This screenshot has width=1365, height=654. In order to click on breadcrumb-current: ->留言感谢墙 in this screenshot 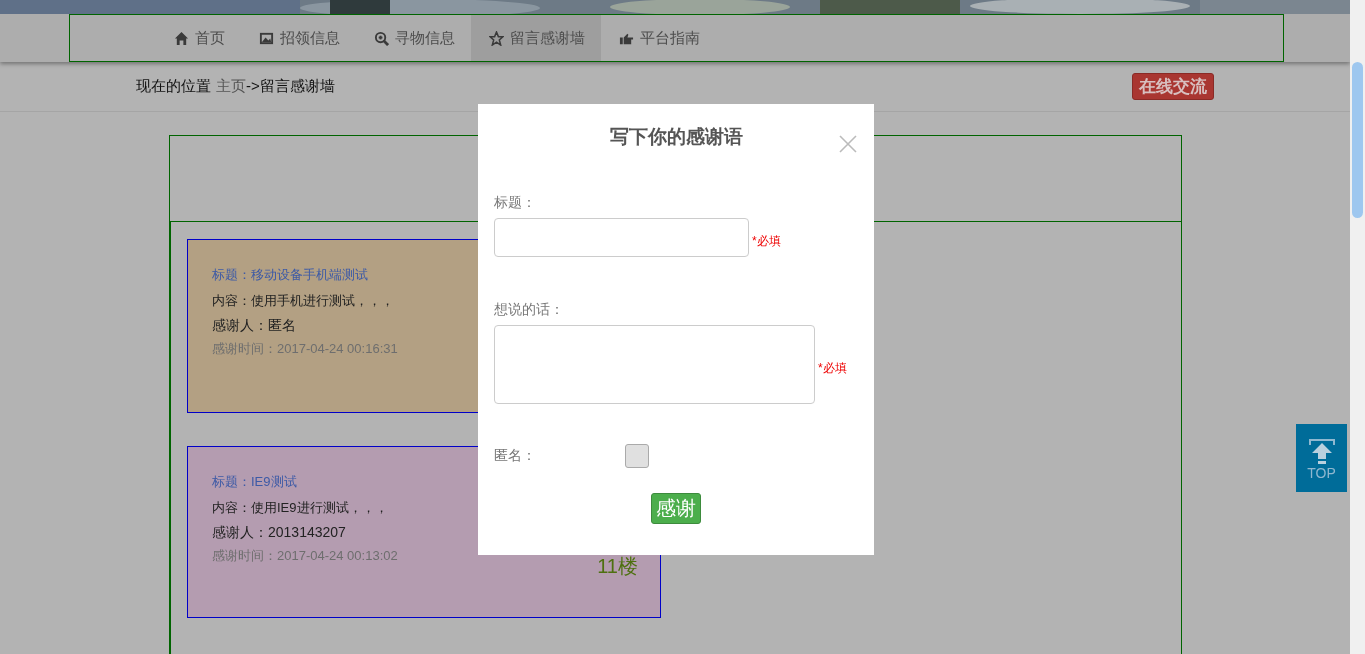, I will do `click(290, 86)`.